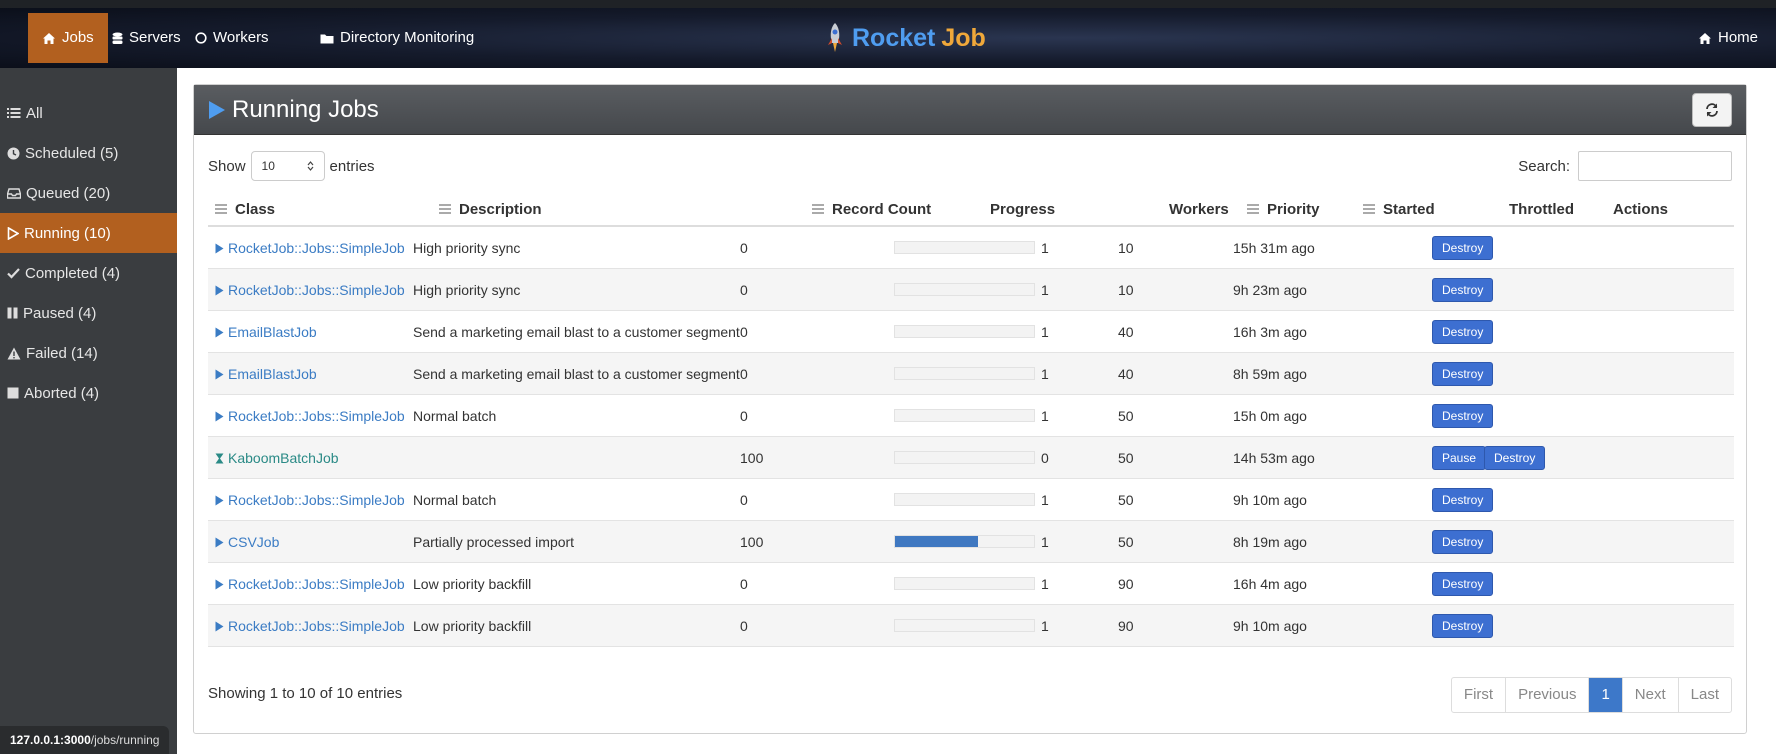 This screenshot has height=754, width=1776. I want to click on refresh-button, so click(1712, 110).